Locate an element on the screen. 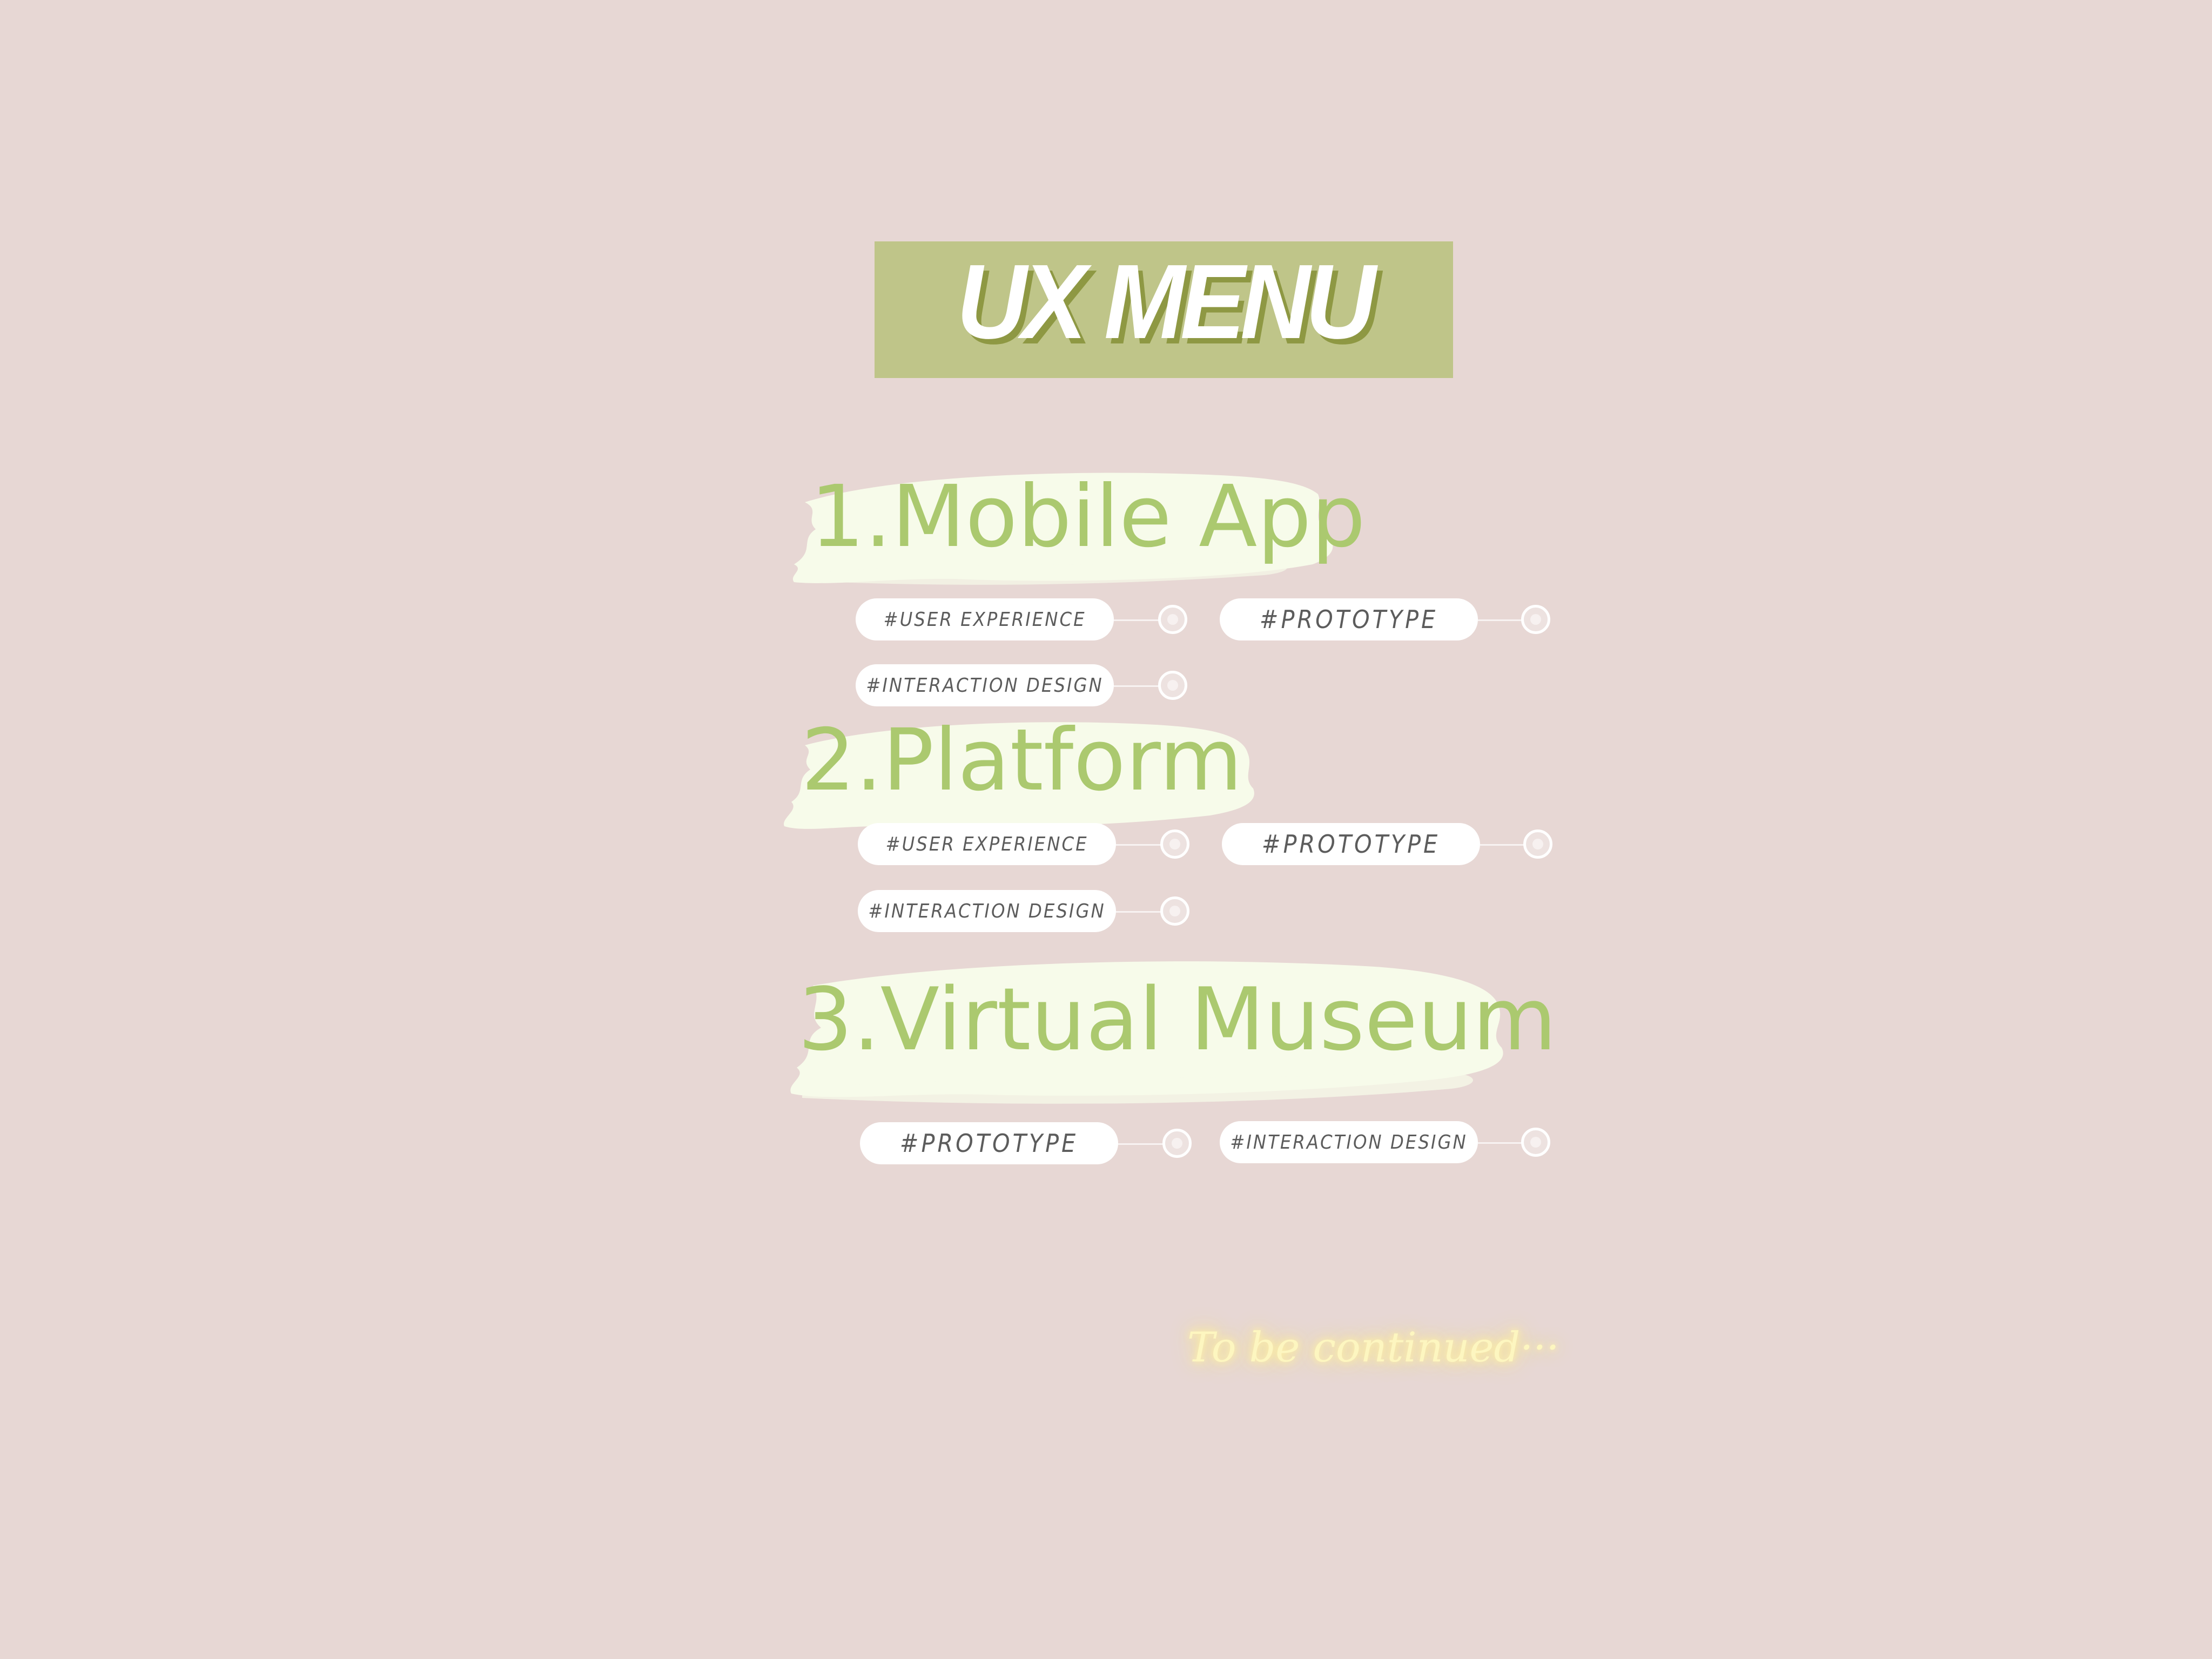 Image resolution: width=2212 pixels, height=1659 pixels. page-title: UX MENU is located at coordinates (1166, 301).